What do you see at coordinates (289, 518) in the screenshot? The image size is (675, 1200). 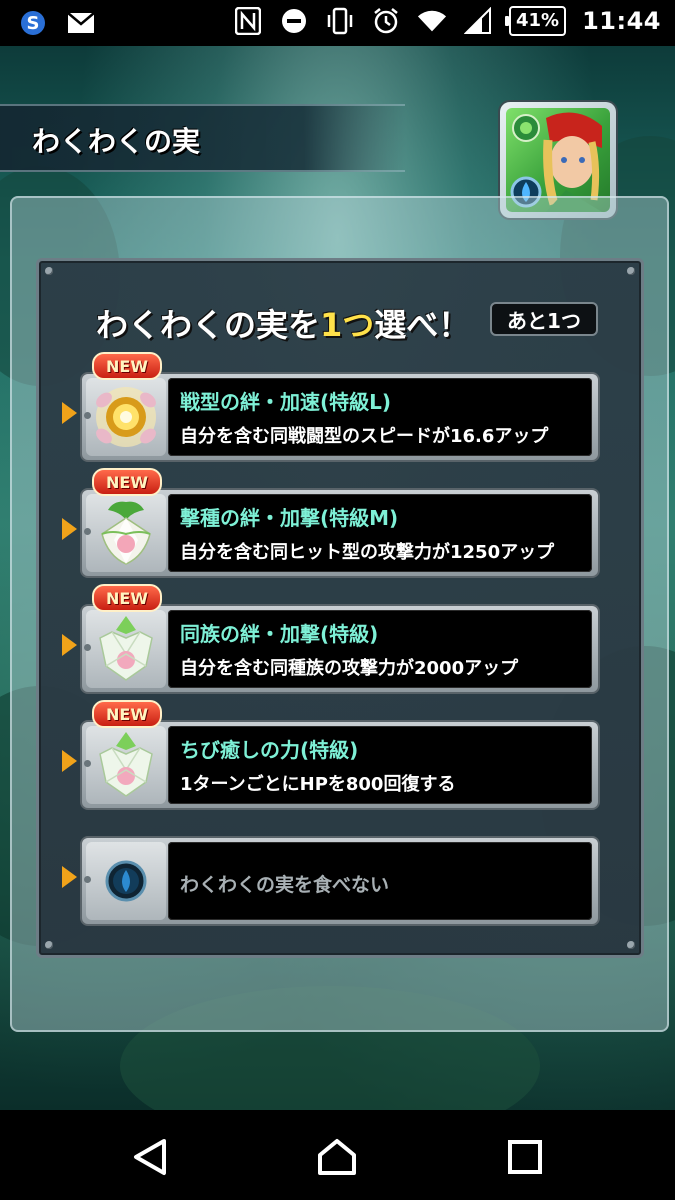 I see `fruit-name: 撃種の絆・加撃(特級M)` at bounding box center [289, 518].